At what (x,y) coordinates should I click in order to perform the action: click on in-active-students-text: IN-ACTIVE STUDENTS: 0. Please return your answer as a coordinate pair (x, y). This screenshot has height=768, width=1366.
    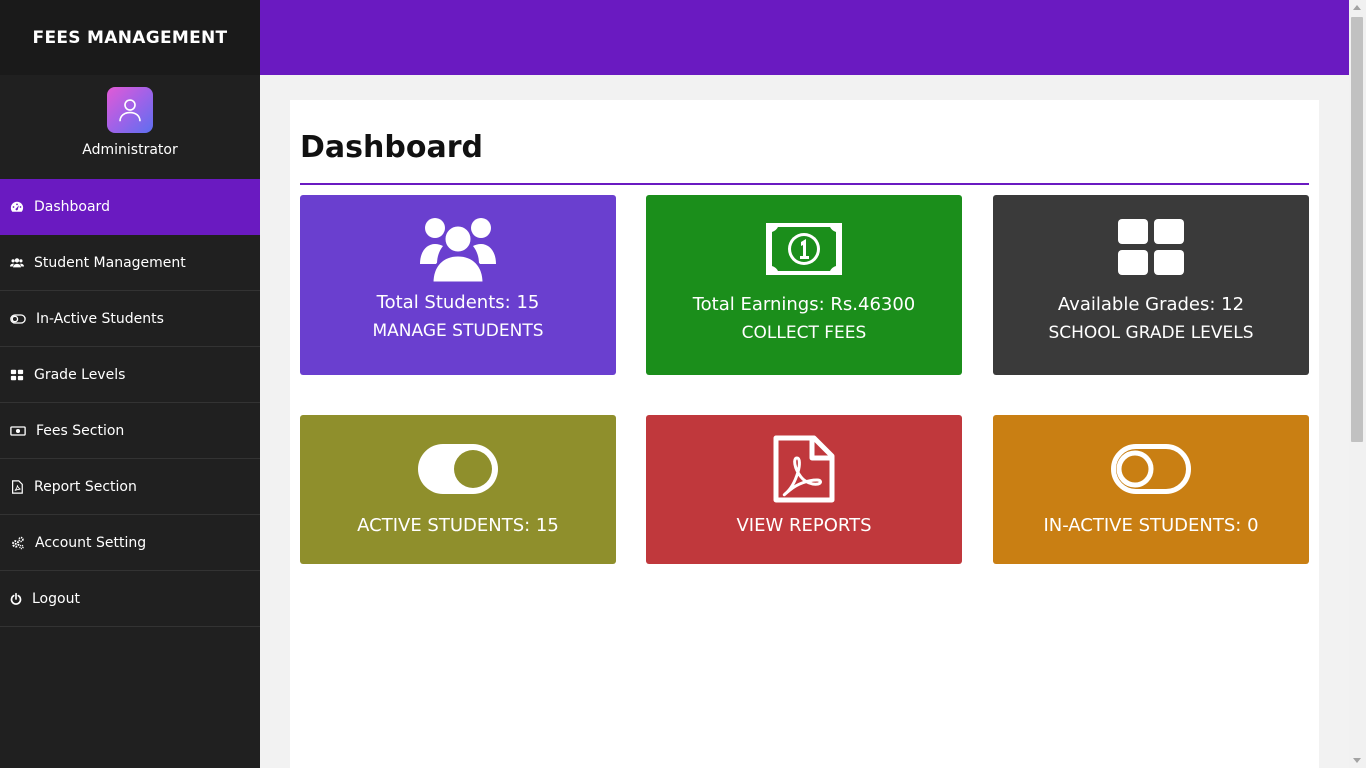
    Looking at the image, I should click on (1151, 525).